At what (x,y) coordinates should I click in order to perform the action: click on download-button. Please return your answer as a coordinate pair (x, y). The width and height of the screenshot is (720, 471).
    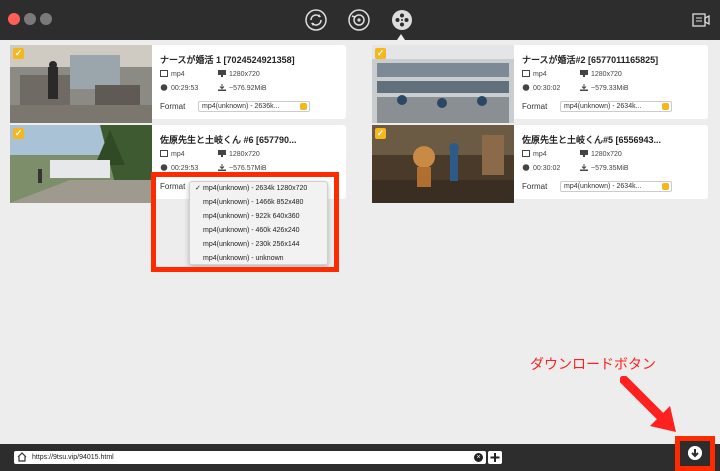
    Looking at the image, I should click on (695, 453).